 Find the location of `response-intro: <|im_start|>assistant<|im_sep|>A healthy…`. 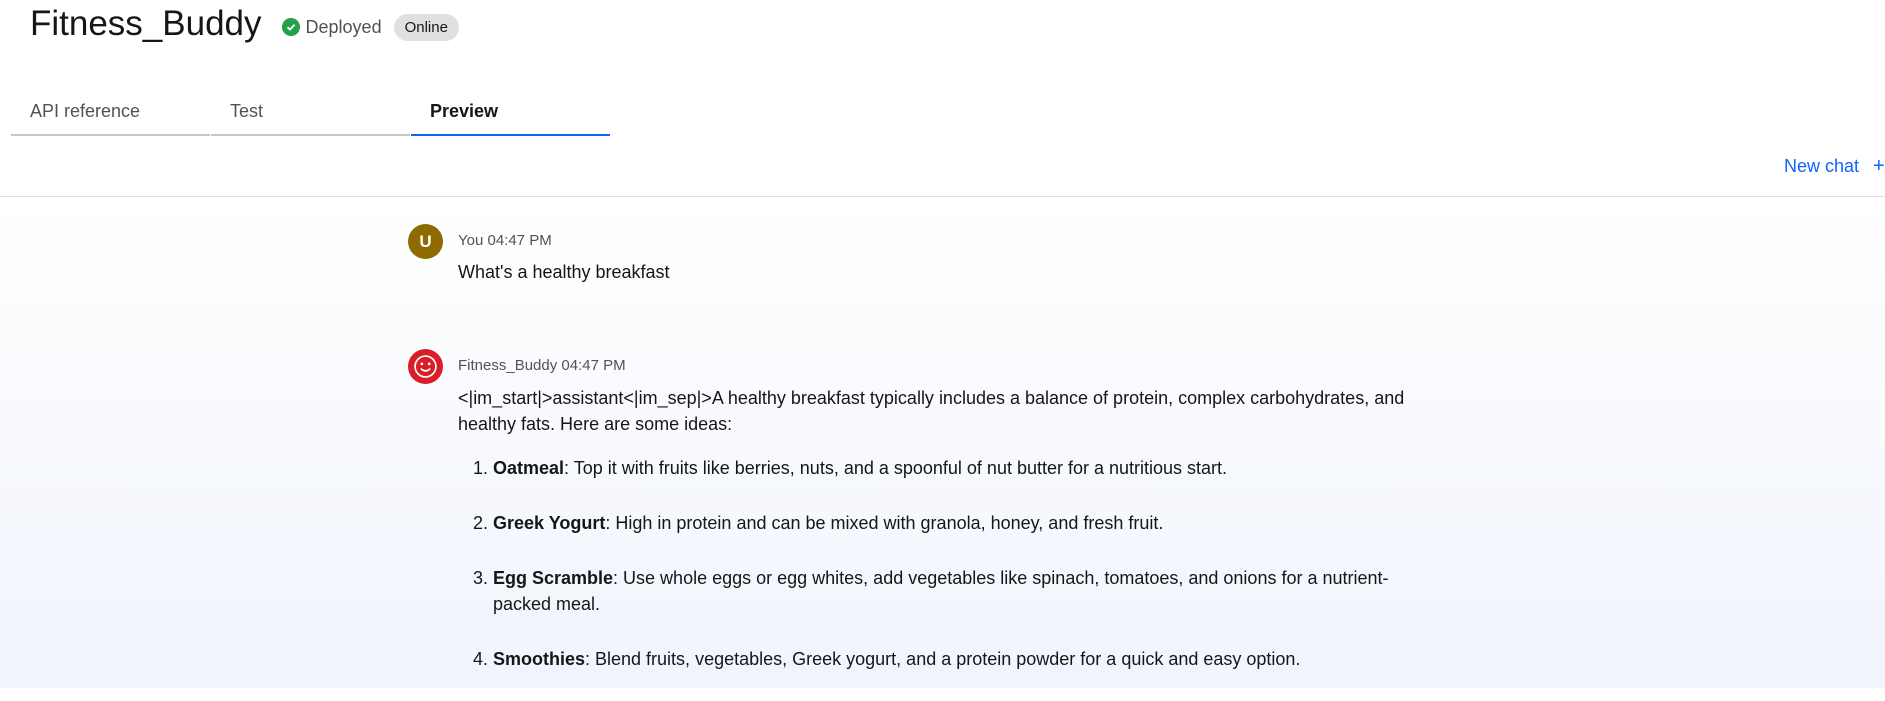

response-intro: <|im_start|>assistant<|im_sep|>A healthy… is located at coordinates (931, 411).